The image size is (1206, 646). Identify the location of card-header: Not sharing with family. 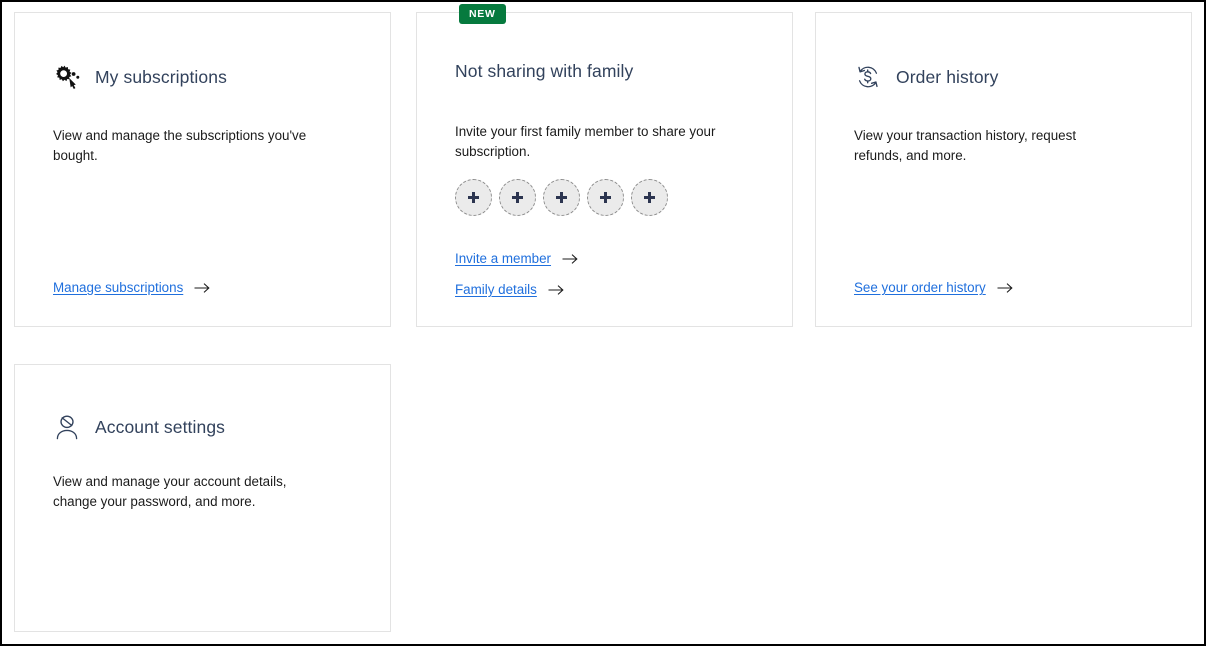
(544, 71).